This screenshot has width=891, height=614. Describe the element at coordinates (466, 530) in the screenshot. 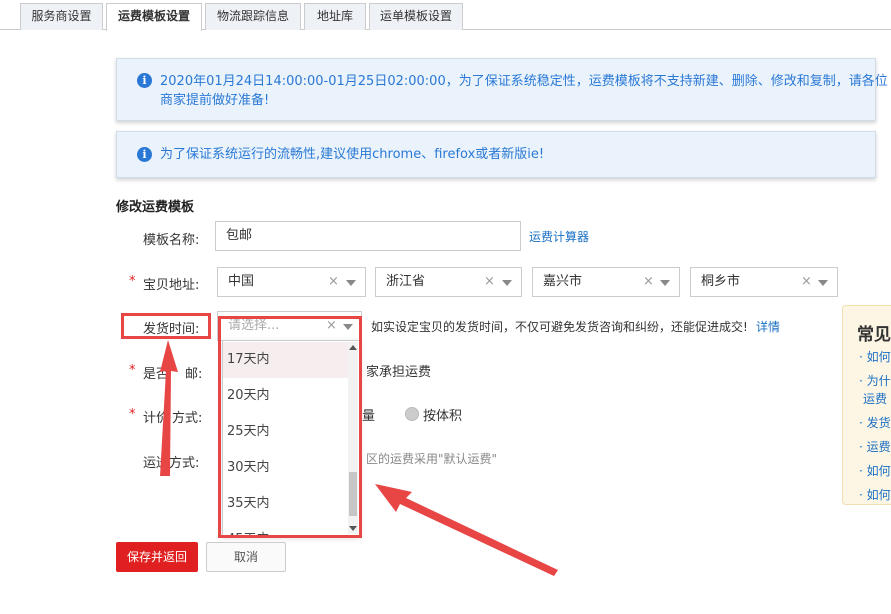

I see `arrow-diagonal-icon` at that location.